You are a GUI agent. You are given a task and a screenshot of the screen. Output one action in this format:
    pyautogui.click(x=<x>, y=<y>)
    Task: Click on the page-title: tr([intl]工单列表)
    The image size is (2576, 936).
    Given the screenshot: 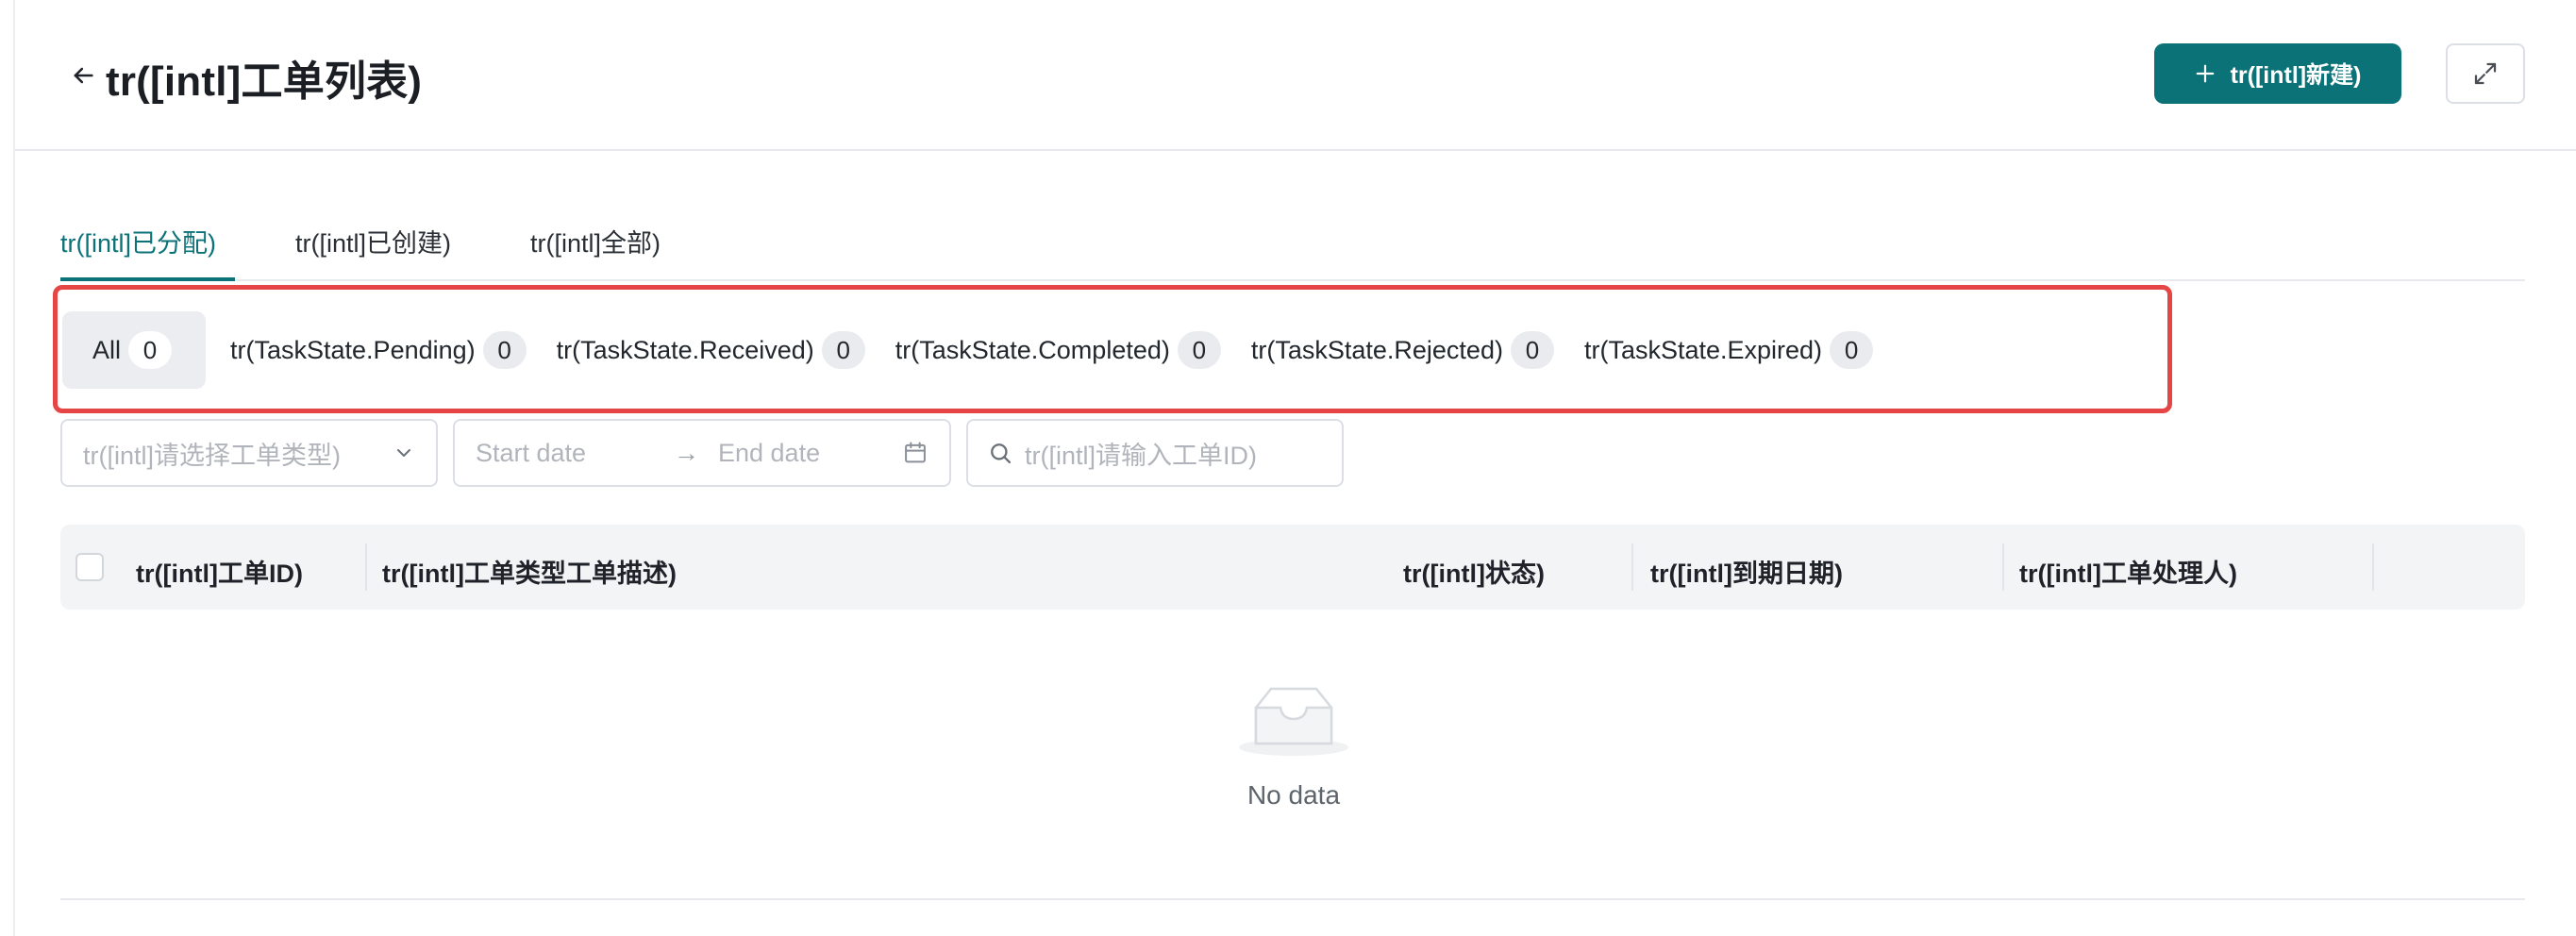 What is the action you would take?
    pyautogui.click(x=264, y=81)
    